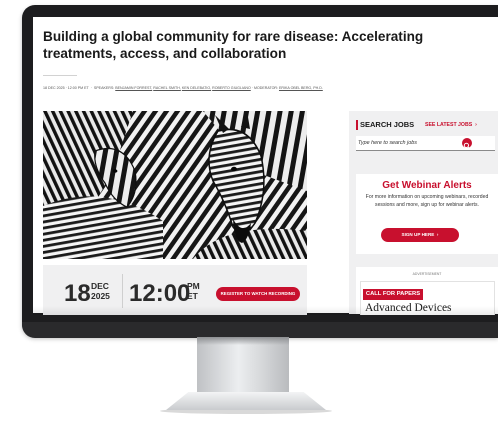 The height and width of the screenshot is (423, 498). I want to click on see-latest-jobs-link: SEE LATEST JOBS ›, so click(451, 125).